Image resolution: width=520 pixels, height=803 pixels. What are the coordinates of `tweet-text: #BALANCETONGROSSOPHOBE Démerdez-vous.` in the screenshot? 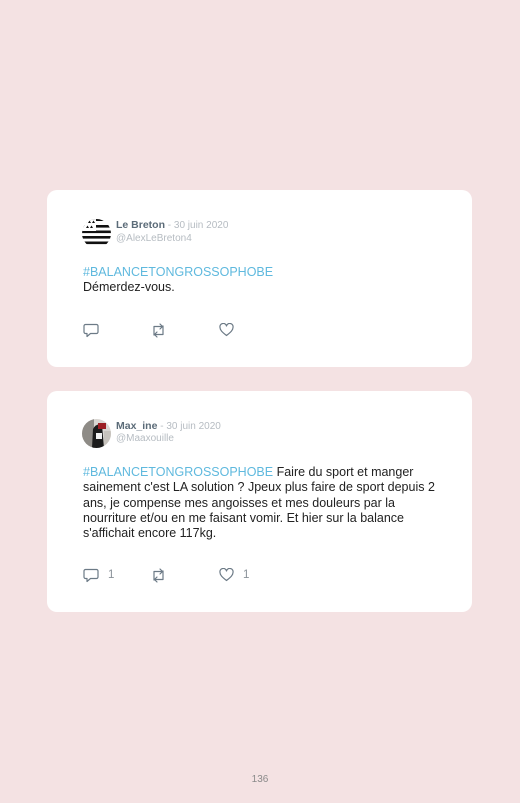 It's located at (263, 280).